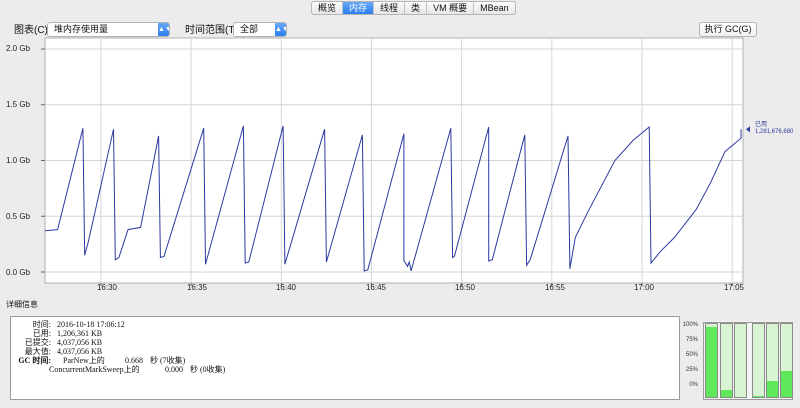 The image size is (800, 408). Describe the element at coordinates (134, 360) in the screenshot. I see `gc-time-value: 0.668` at that location.